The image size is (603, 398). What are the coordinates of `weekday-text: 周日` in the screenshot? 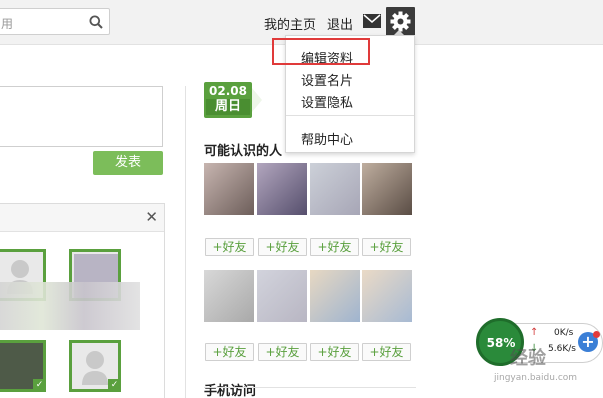 It's located at (228, 107).